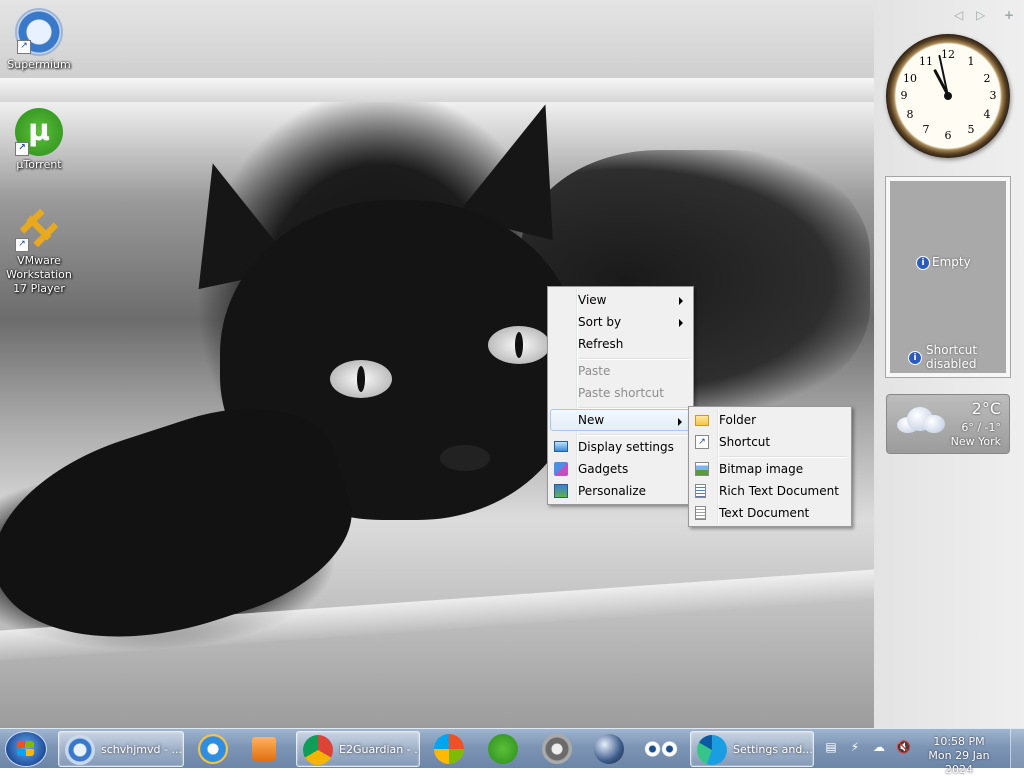 The width and height of the screenshot is (1024, 777). Describe the element at coordinates (770, 420) in the screenshot. I see `new-item-folder: Folder` at that location.